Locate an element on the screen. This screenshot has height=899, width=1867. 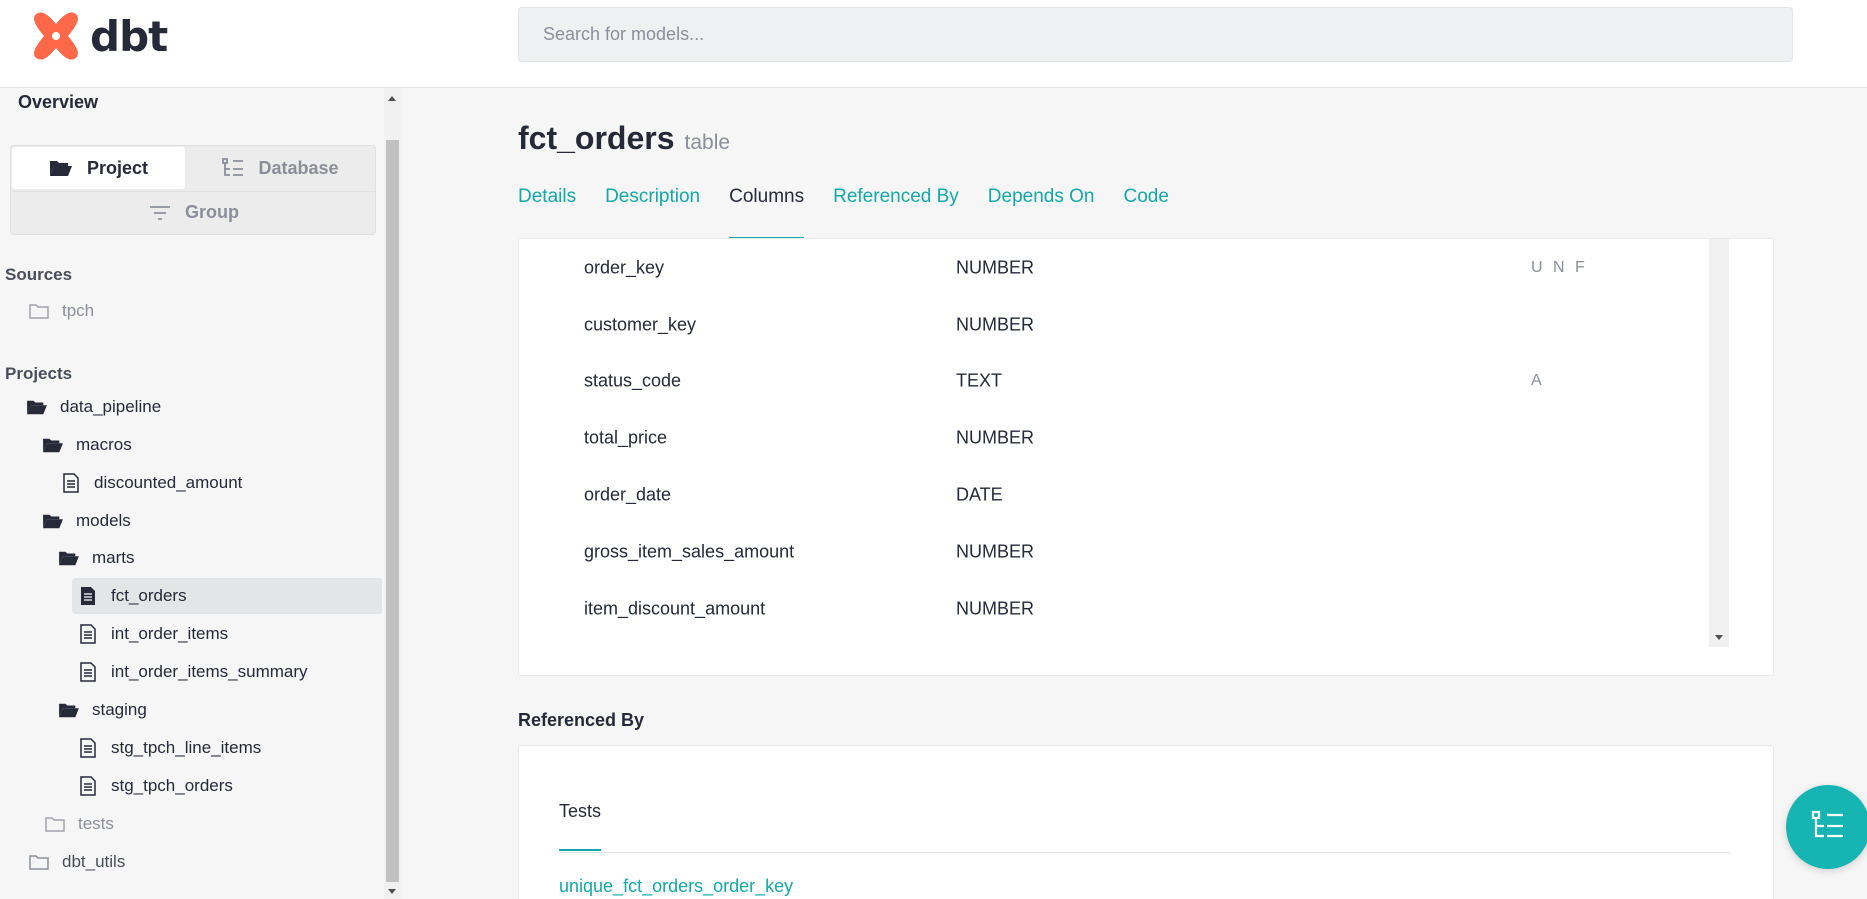
sidebar-item-int-order-items: int_order_items is located at coordinates (152, 634).